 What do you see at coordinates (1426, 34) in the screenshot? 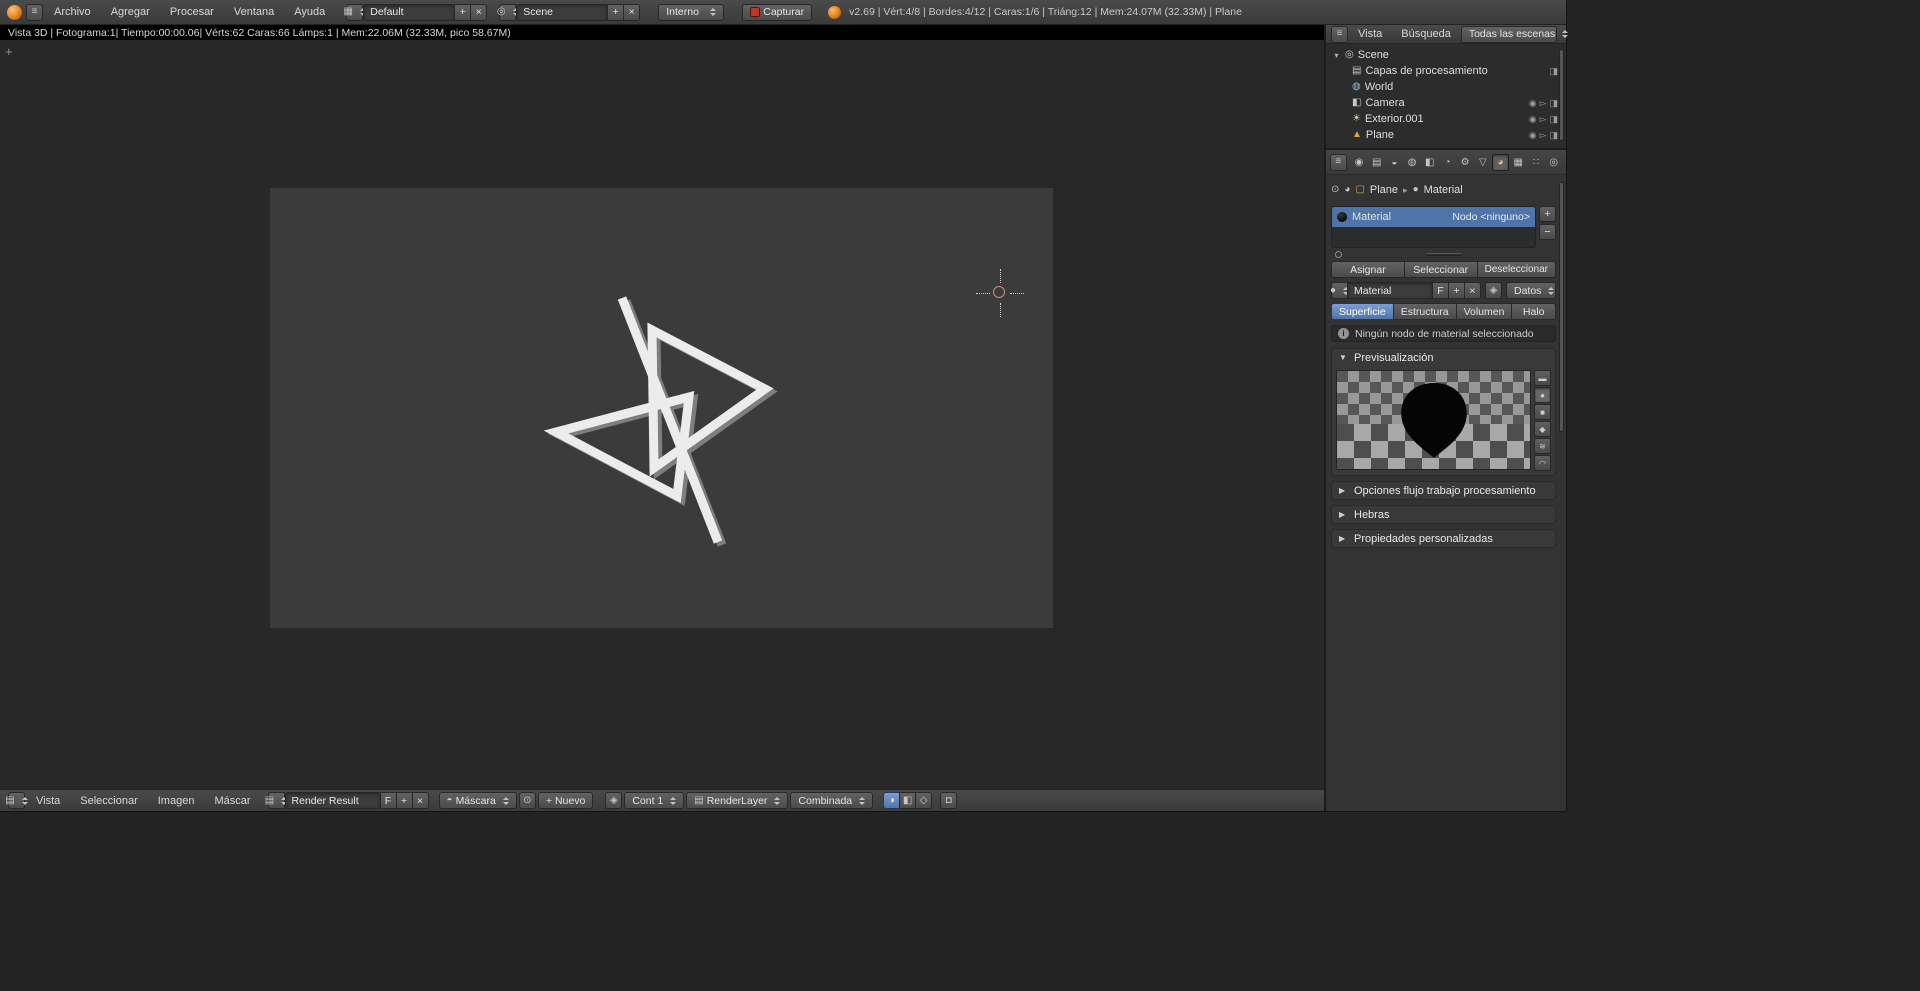
I see `outliner-menu-busqueda: Búsqueda` at bounding box center [1426, 34].